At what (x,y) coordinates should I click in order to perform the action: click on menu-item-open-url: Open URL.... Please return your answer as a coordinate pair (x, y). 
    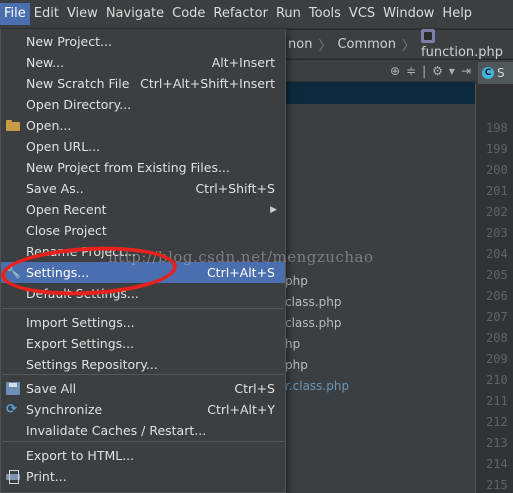
    Looking at the image, I should click on (143, 146).